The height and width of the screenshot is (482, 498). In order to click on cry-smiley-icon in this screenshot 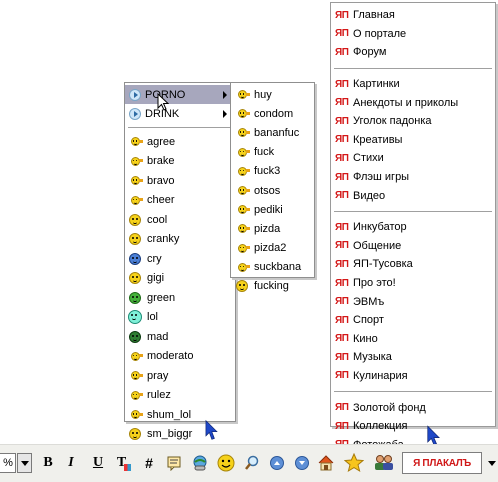, I will do `click(135, 259)`.